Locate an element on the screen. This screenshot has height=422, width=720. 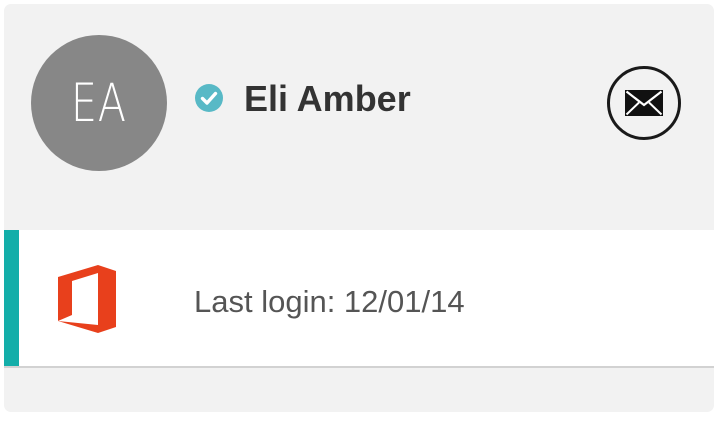
avatar: EA is located at coordinates (99, 103).